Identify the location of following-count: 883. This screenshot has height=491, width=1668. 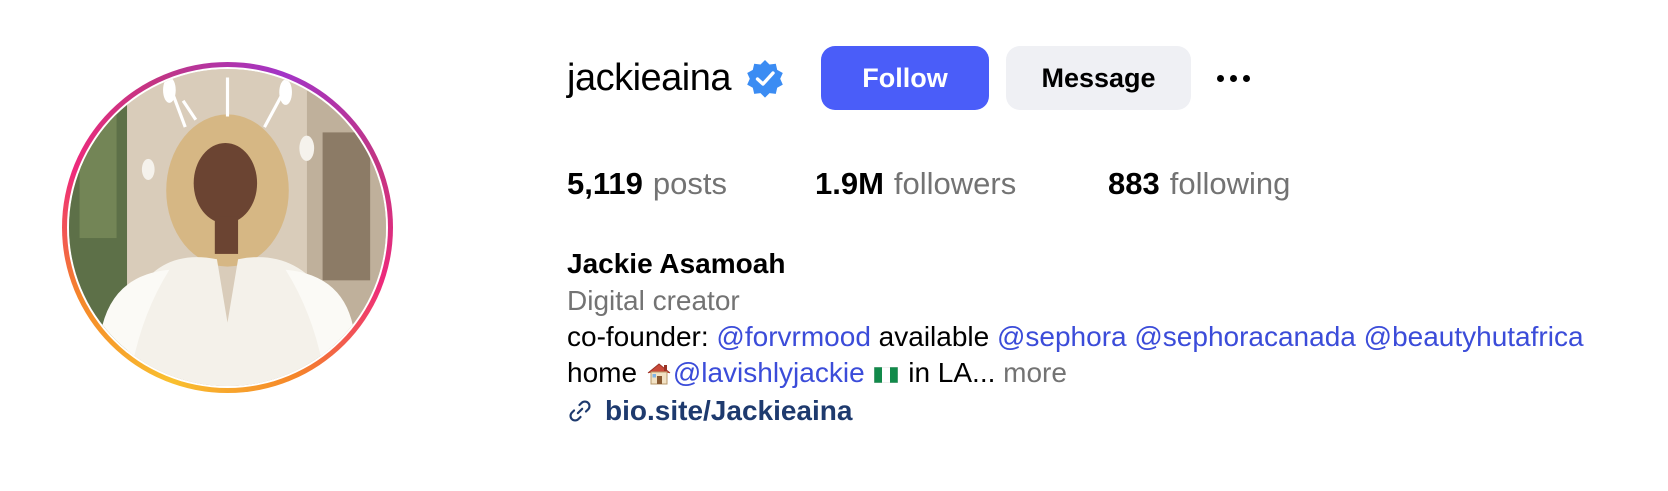
(1134, 183).